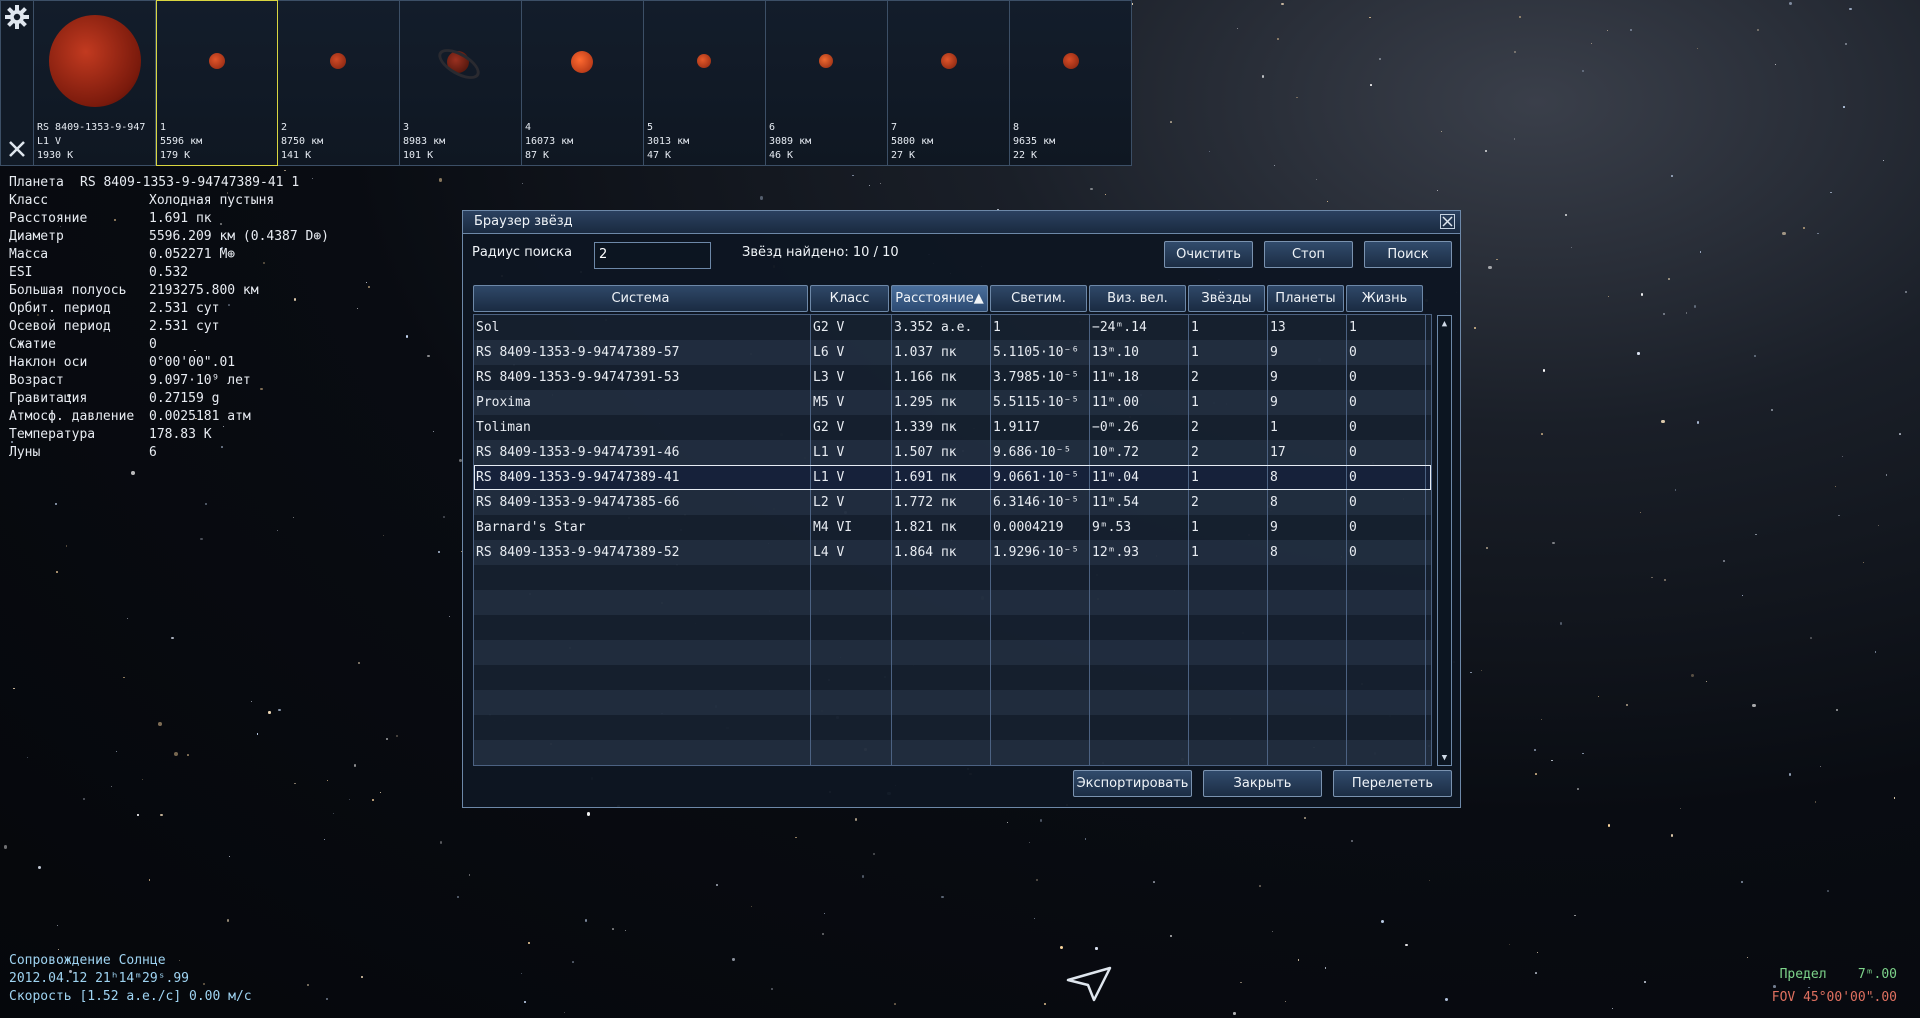  I want to click on follow-status: Сопровождение Солнце, so click(130, 961).